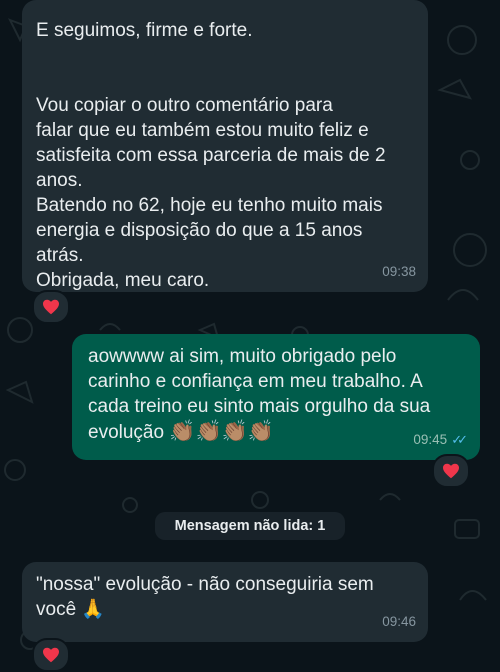 The height and width of the screenshot is (672, 500). What do you see at coordinates (221, 431) in the screenshot?
I see `clapping-hands-emoji: 👏🏽👏🏽👏🏽👏🏽` at bounding box center [221, 431].